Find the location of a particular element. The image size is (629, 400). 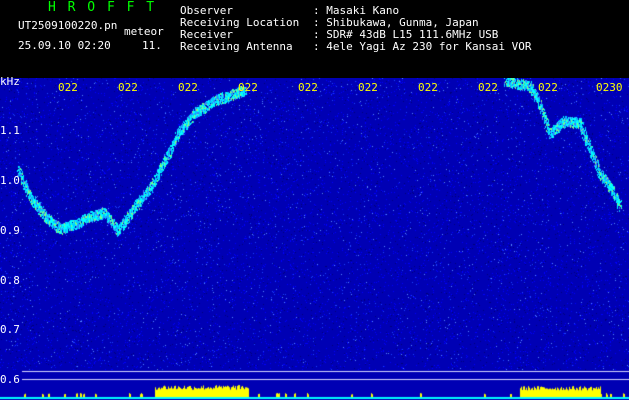

antenna-label: Receiving Antenna is located at coordinates (236, 46).